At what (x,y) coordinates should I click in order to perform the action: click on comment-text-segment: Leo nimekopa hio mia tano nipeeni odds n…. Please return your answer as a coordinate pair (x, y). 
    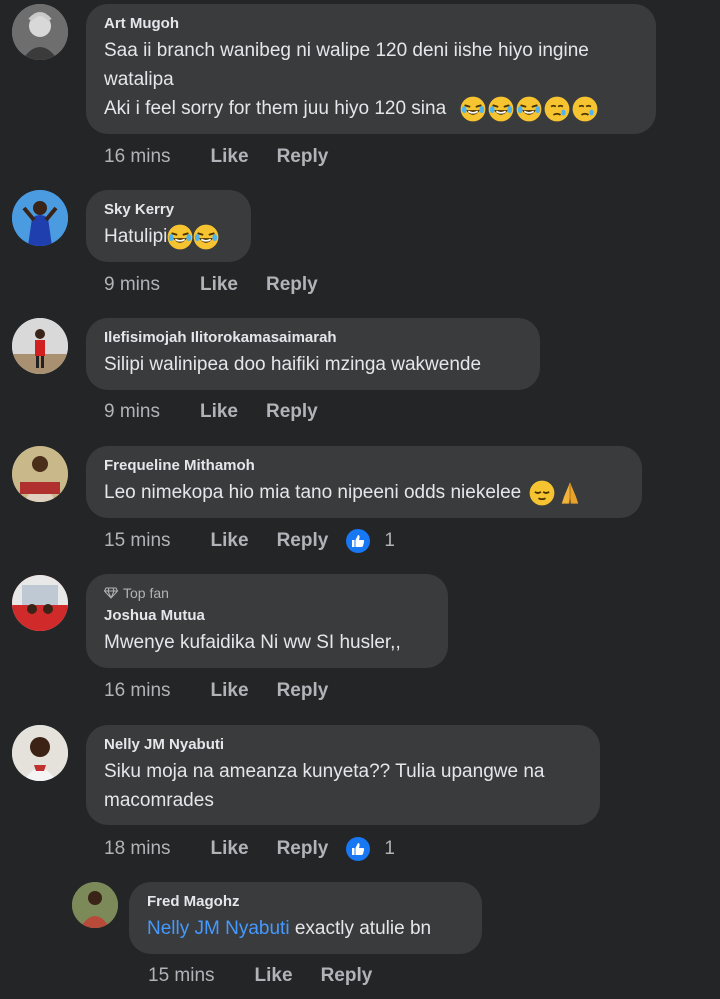
    Looking at the image, I should click on (313, 492).